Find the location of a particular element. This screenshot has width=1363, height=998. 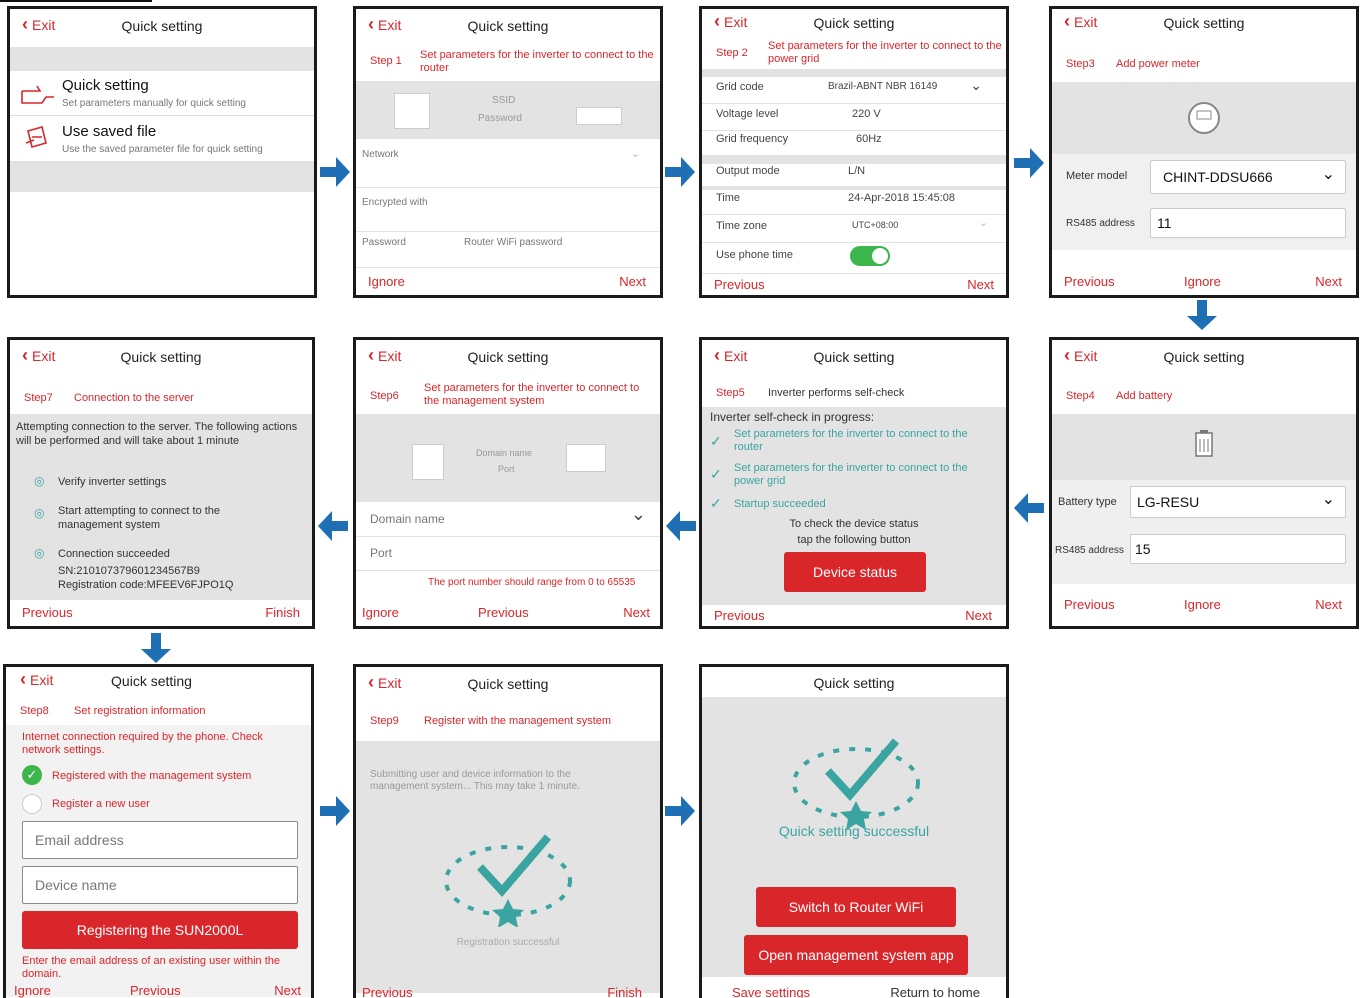

step-label: Step5 is located at coordinates (730, 393).